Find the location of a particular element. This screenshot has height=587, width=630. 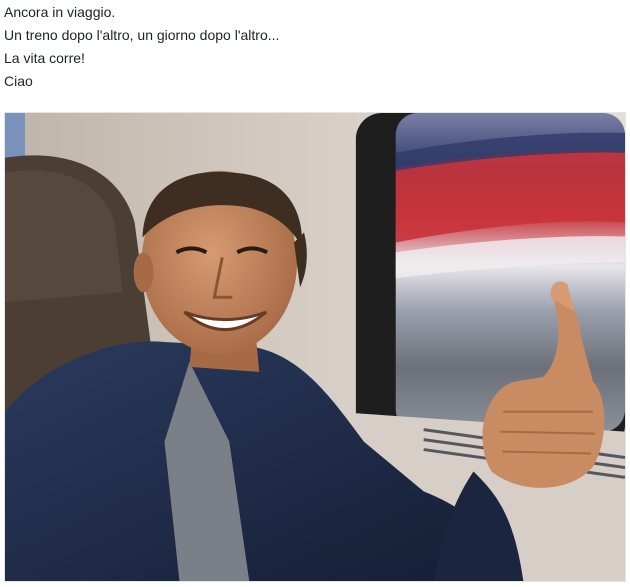

post-line: Ancora in viaggio. is located at coordinates (60, 12).